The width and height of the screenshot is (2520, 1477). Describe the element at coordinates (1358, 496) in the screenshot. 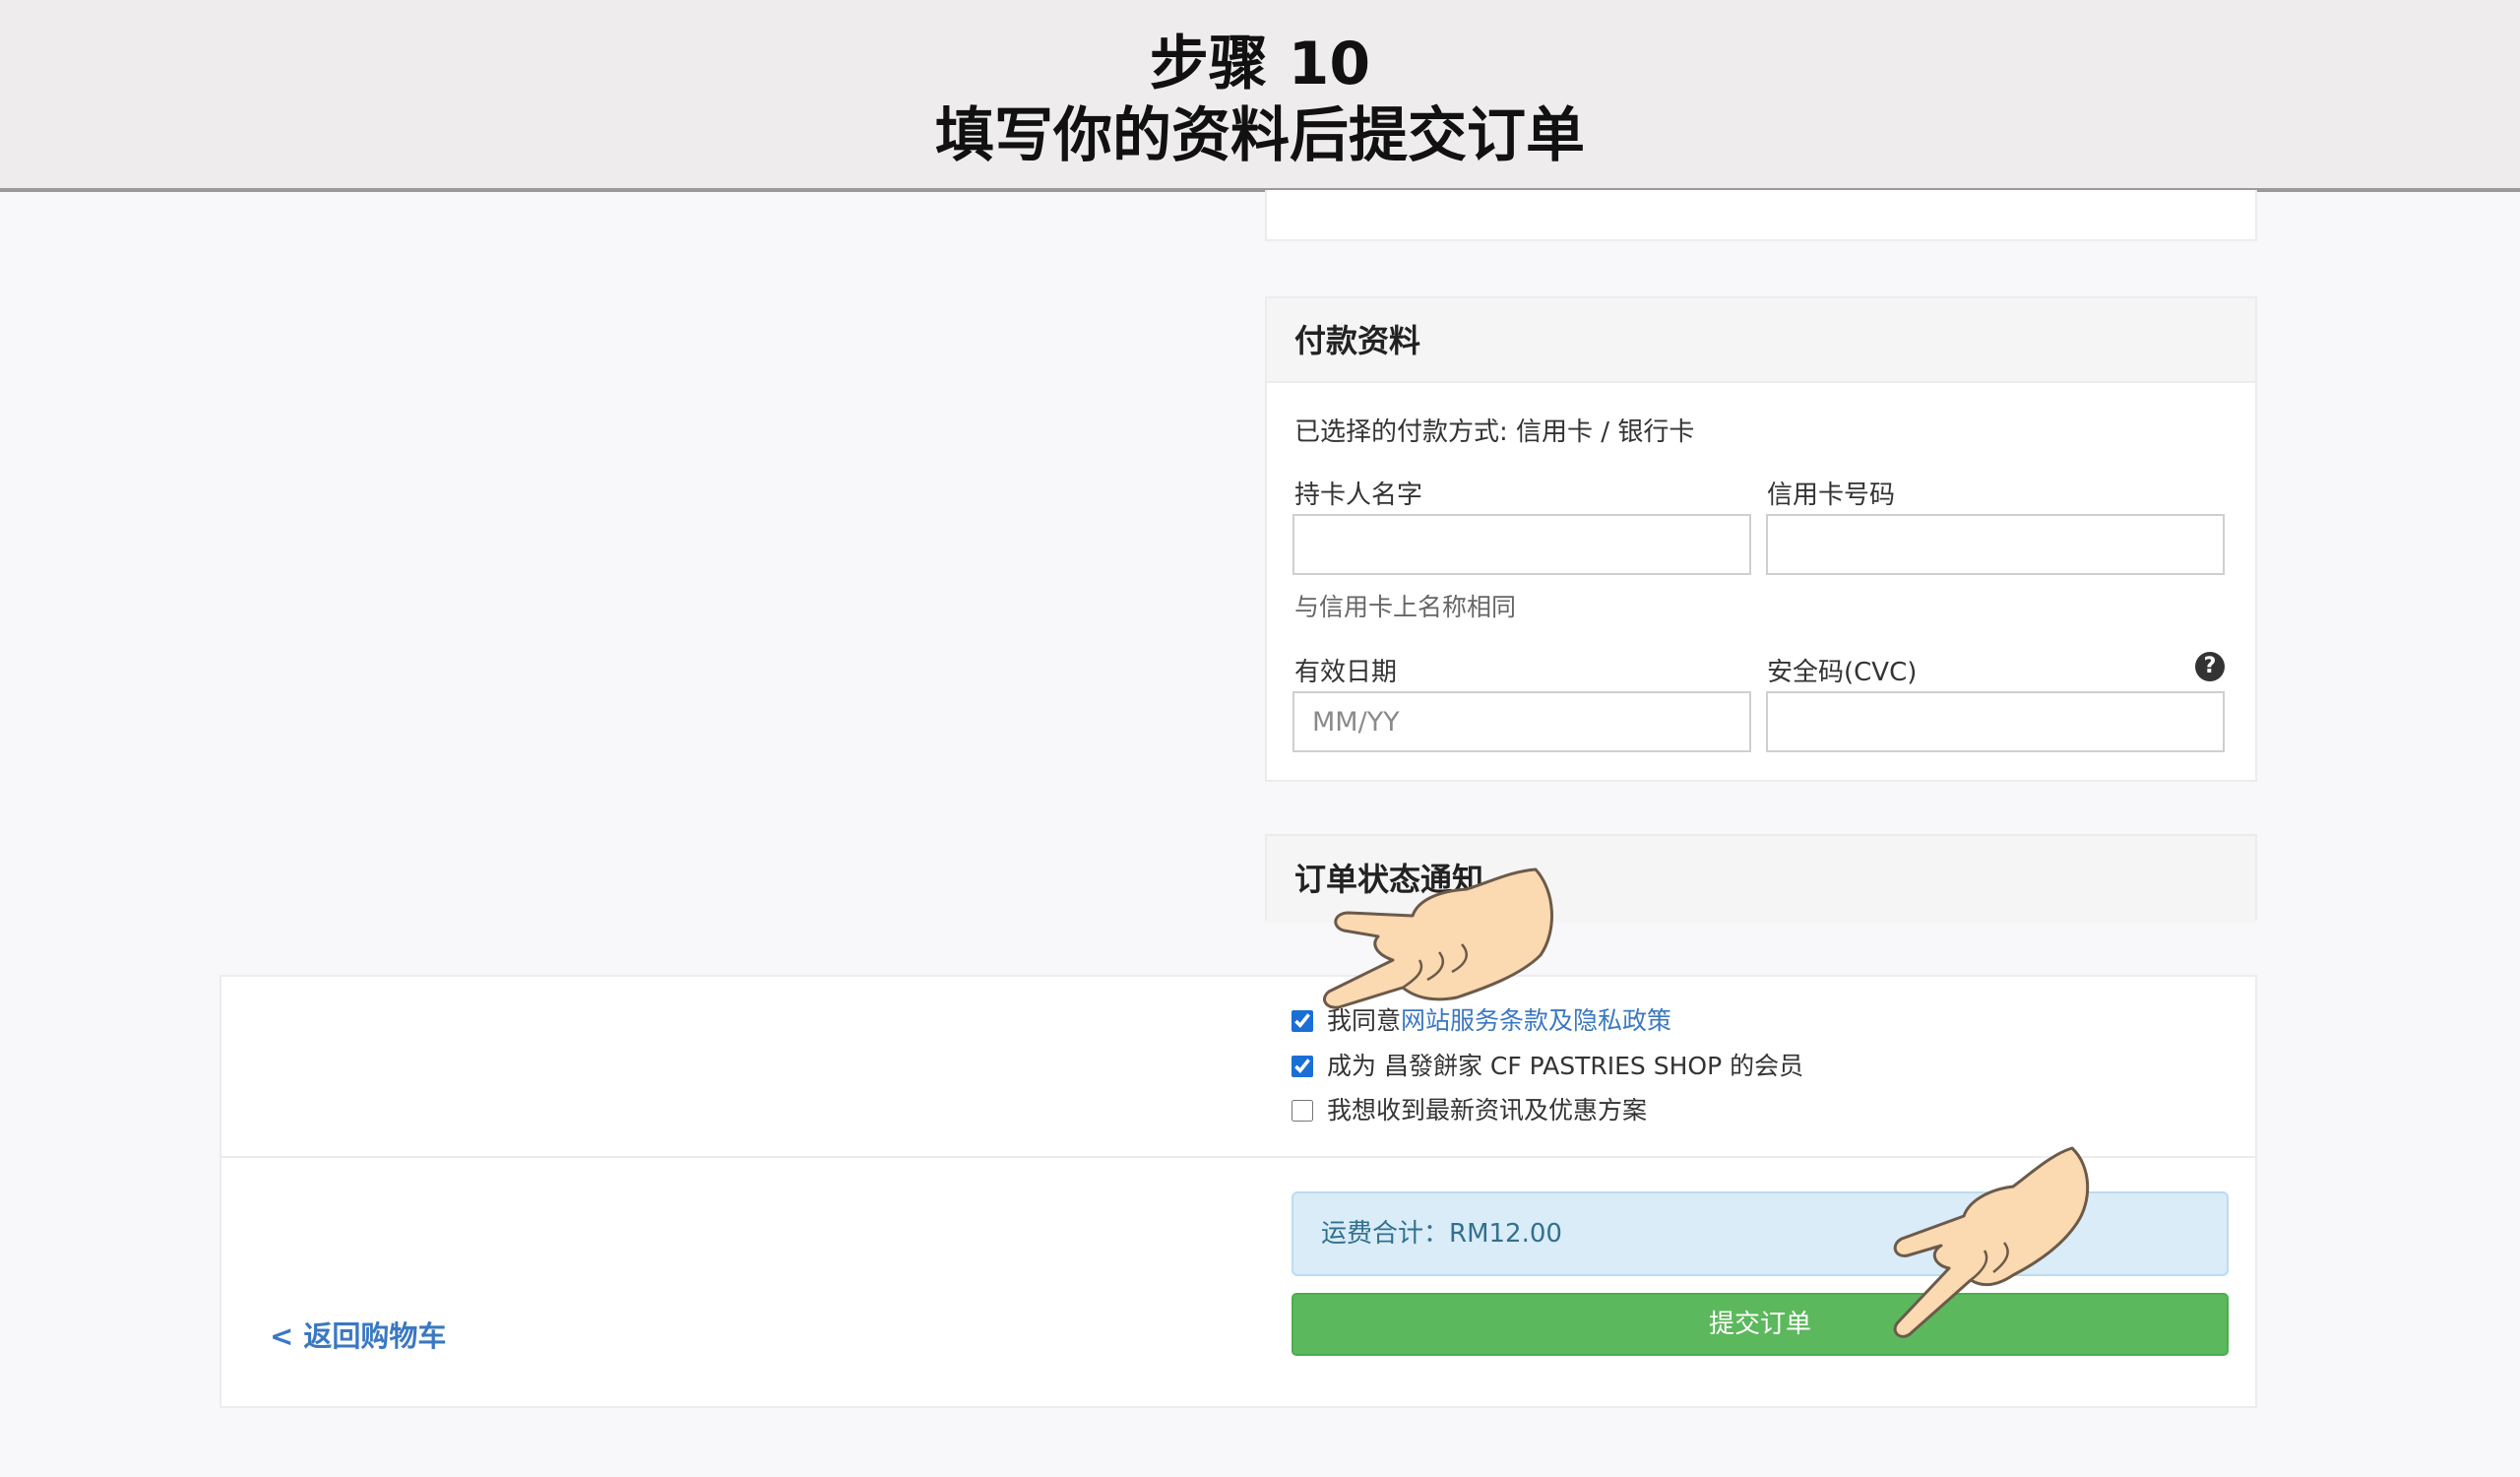

I see `cardholder-label: 持卡人名字` at that location.